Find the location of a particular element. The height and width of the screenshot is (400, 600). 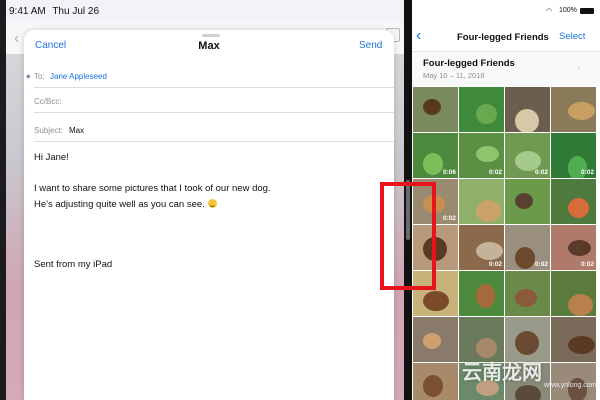

body-greeting: Hi Jane! is located at coordinates (51, 157).